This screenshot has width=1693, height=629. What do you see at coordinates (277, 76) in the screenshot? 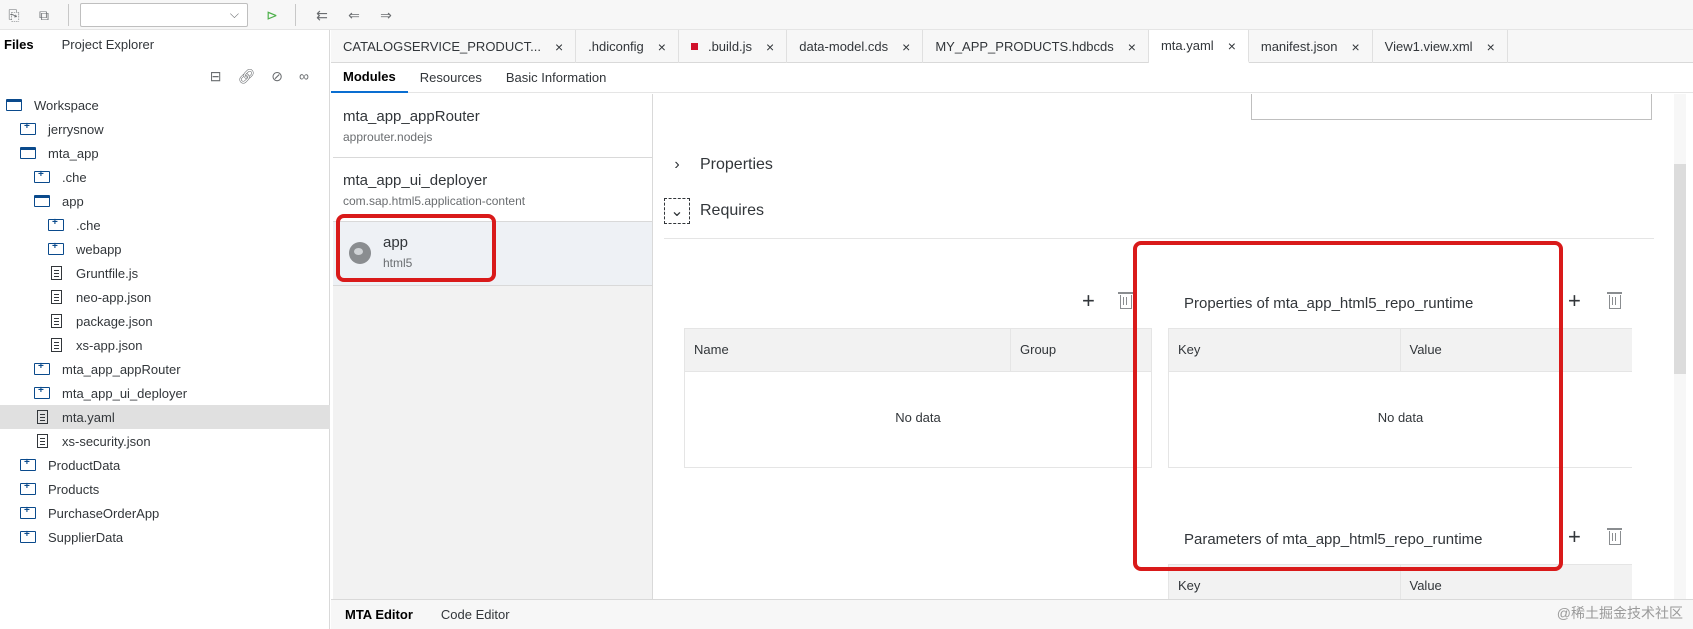
I see `hide-icon: ⊘` at bounding box center [277, 76].